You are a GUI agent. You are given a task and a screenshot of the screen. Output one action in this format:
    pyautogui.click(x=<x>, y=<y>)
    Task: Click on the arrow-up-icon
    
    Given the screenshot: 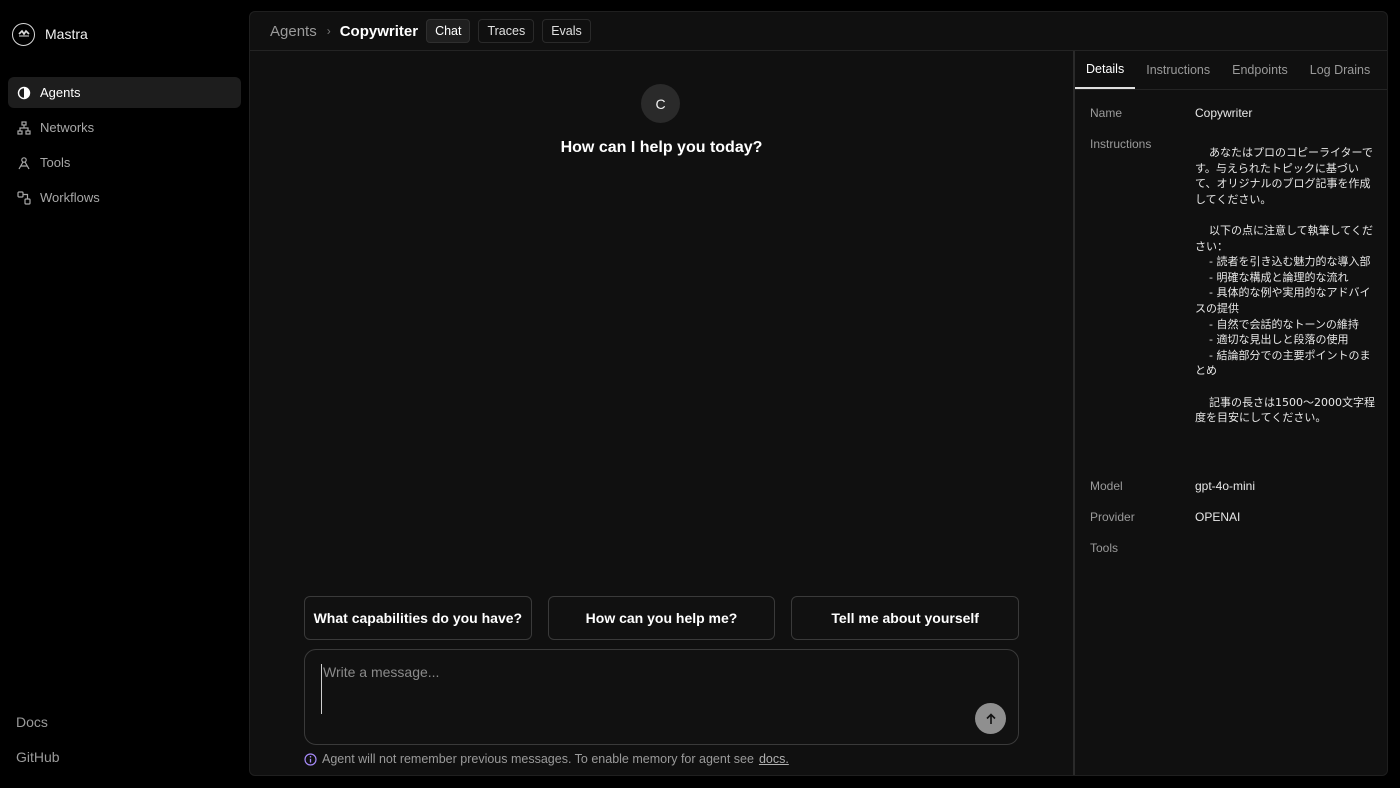 What is the action you would take?
    pyautogui.click(x=990, y=718)
    